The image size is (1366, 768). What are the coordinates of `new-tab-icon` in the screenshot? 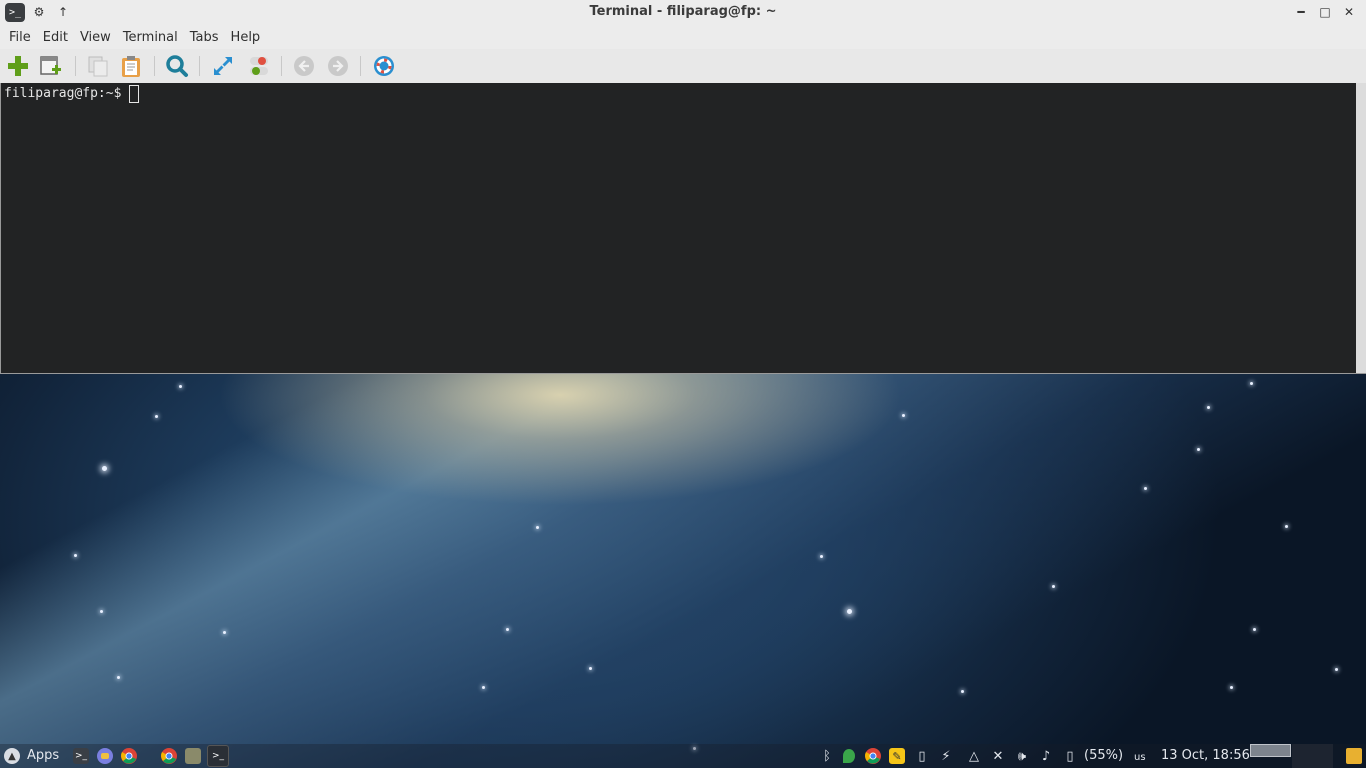 It's located at (18, 66).